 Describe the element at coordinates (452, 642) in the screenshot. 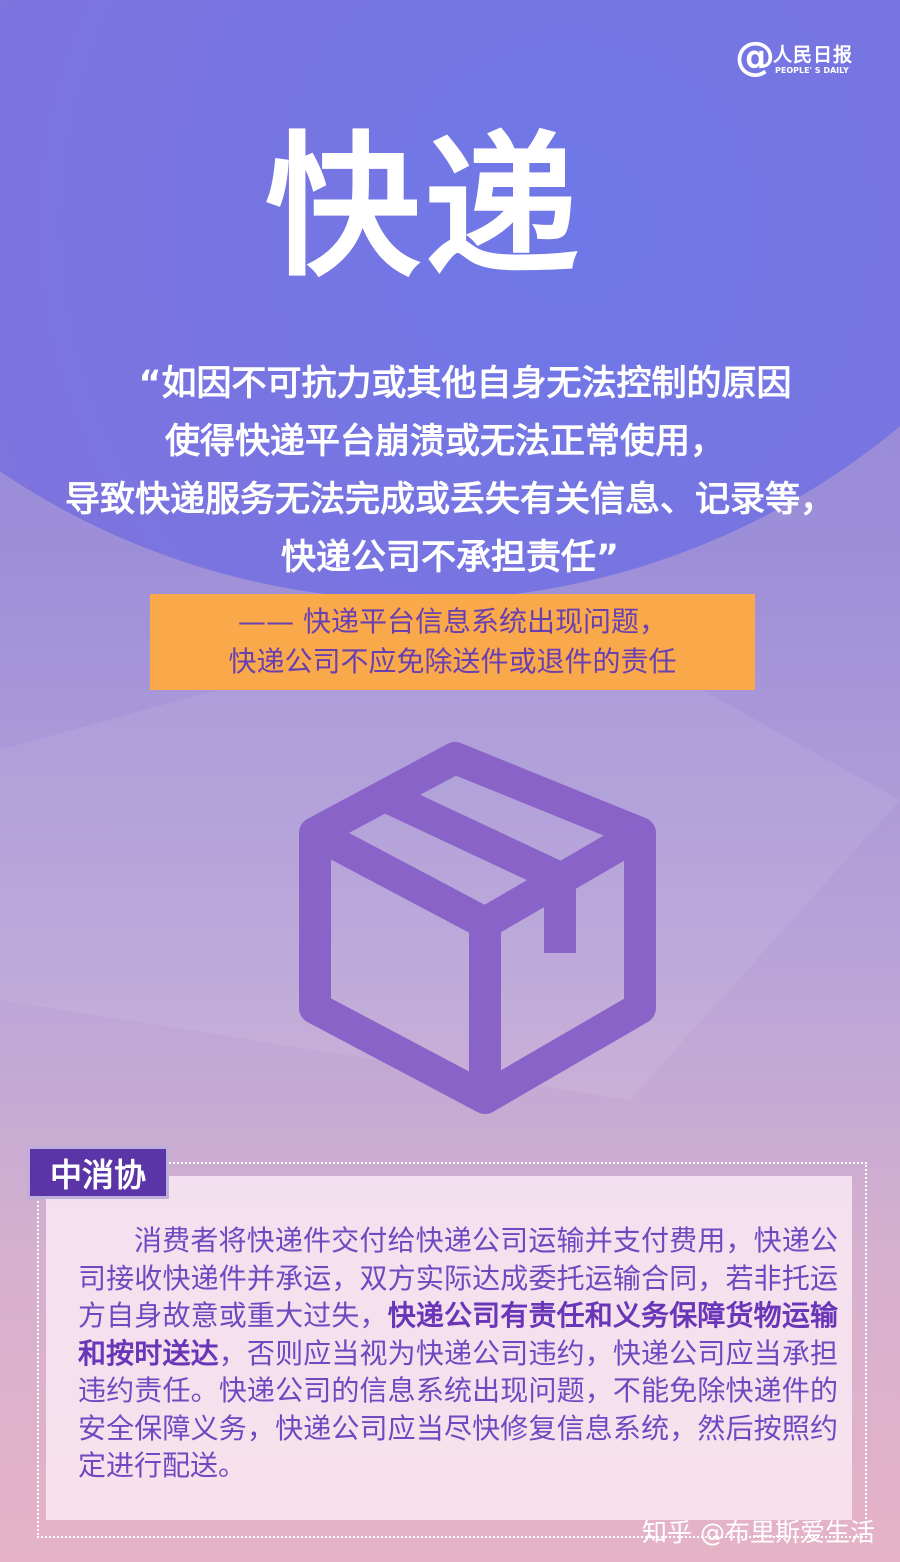

I see `conclusion-banner: —— 快递平台信息系统出现问题， 快递公司不应免除送件或退件的责任` at that location.